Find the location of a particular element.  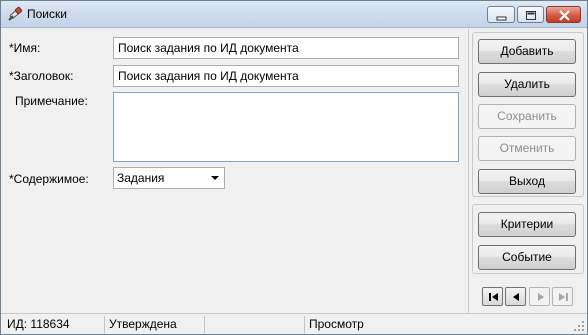

content-dropdown-value: Задания is located at coordinates (141, 178).